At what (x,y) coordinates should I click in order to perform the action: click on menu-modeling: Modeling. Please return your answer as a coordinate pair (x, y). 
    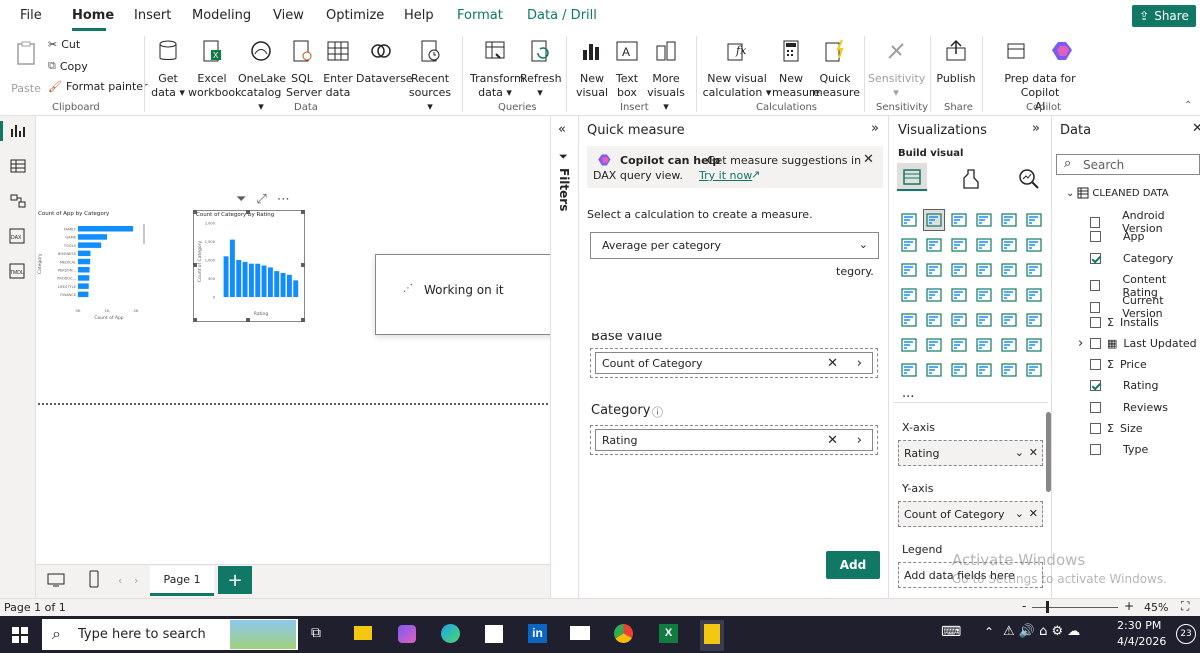
    Looking at the image, I should click on (221, 15).